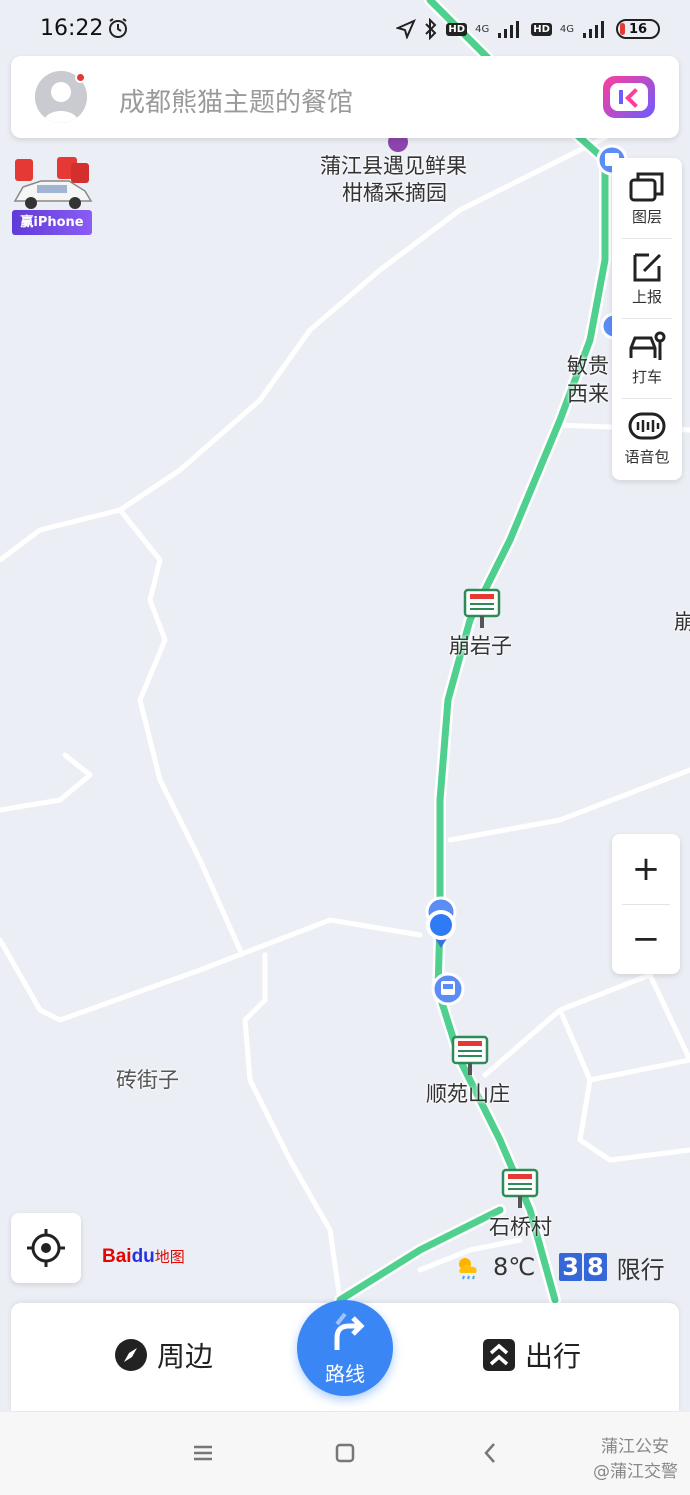  I want to click on map-toolbar: 图层 上报 打车 语音包, so click(647, 319).